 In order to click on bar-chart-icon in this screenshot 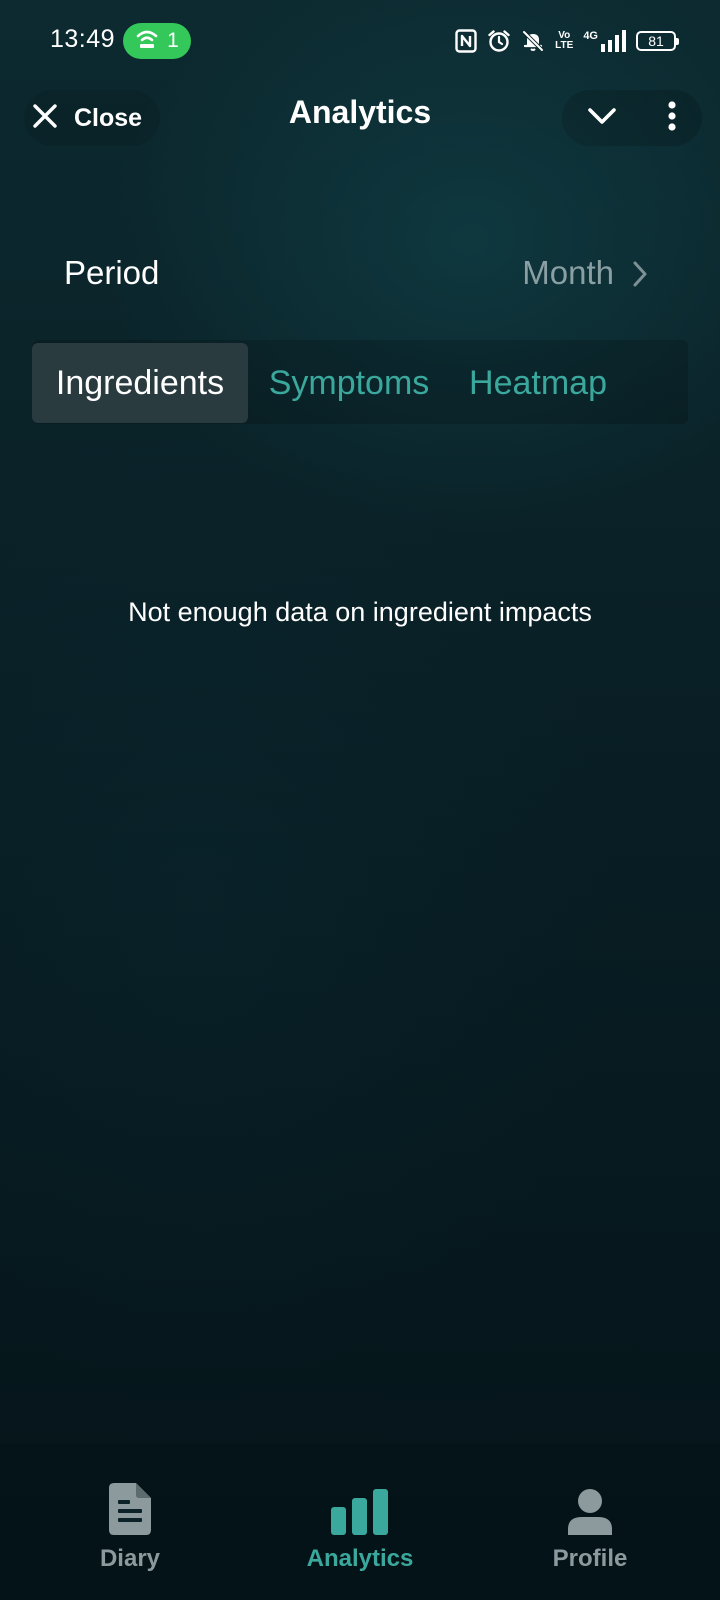, I will do `click(360, 1507)`.